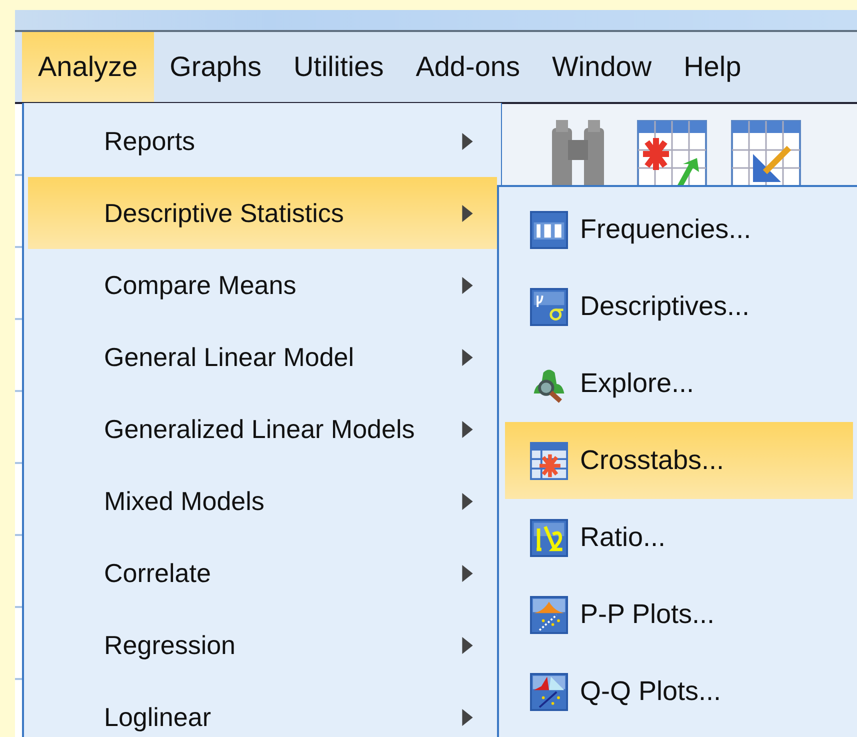  What do you see at coordinates (338, 67) in the screenshot?
I see `menu-item: Utilities` at bounding box center [338, 67].